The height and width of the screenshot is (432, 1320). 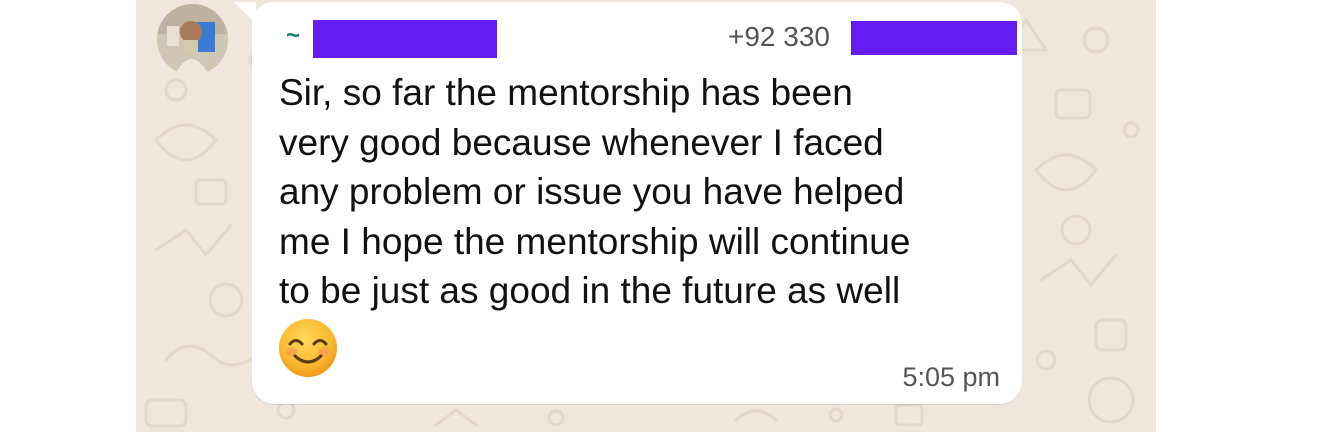 What do you see at coordinates (566, 92) in the screenshot?
I see `message-line: Sir, so far the mentorship has been` at bounding box center [566, 92].